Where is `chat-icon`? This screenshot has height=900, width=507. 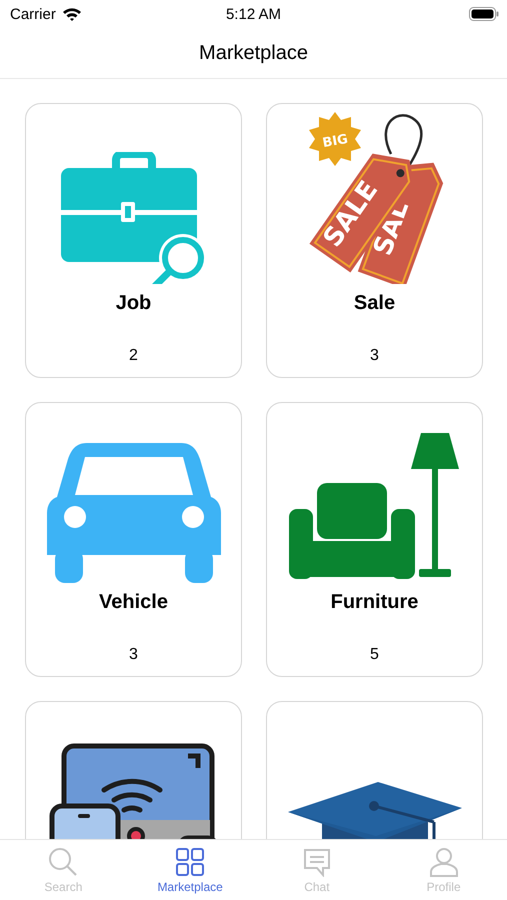
chat-icon is located at coordinates (317, 861).